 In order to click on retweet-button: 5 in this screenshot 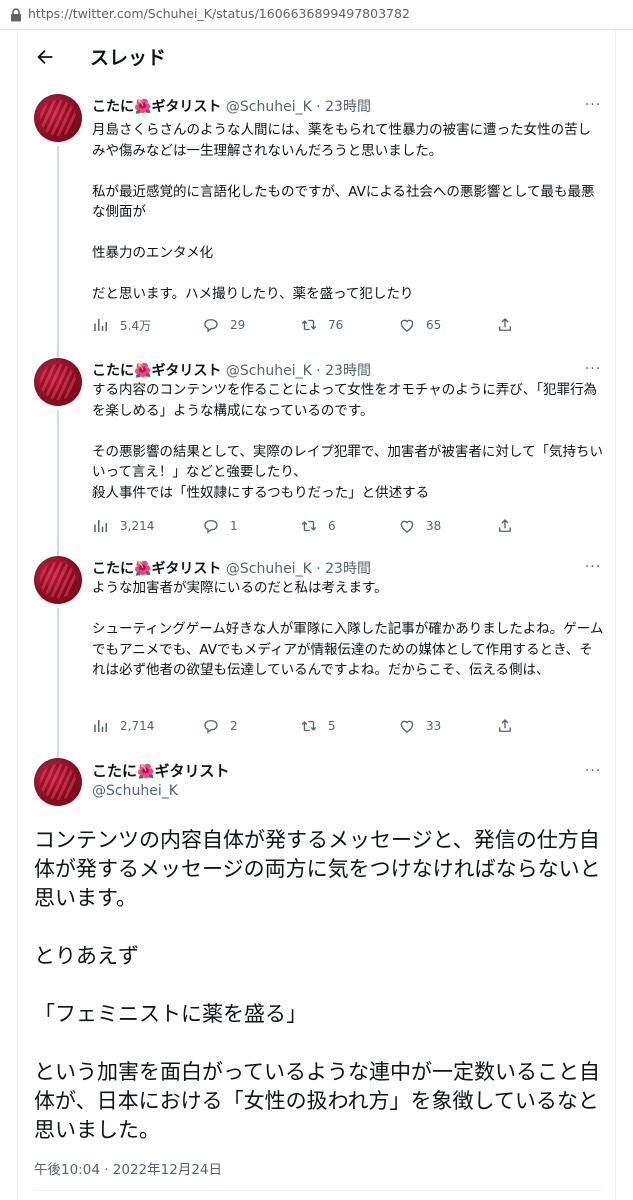, I will do `click(318, 726)`.